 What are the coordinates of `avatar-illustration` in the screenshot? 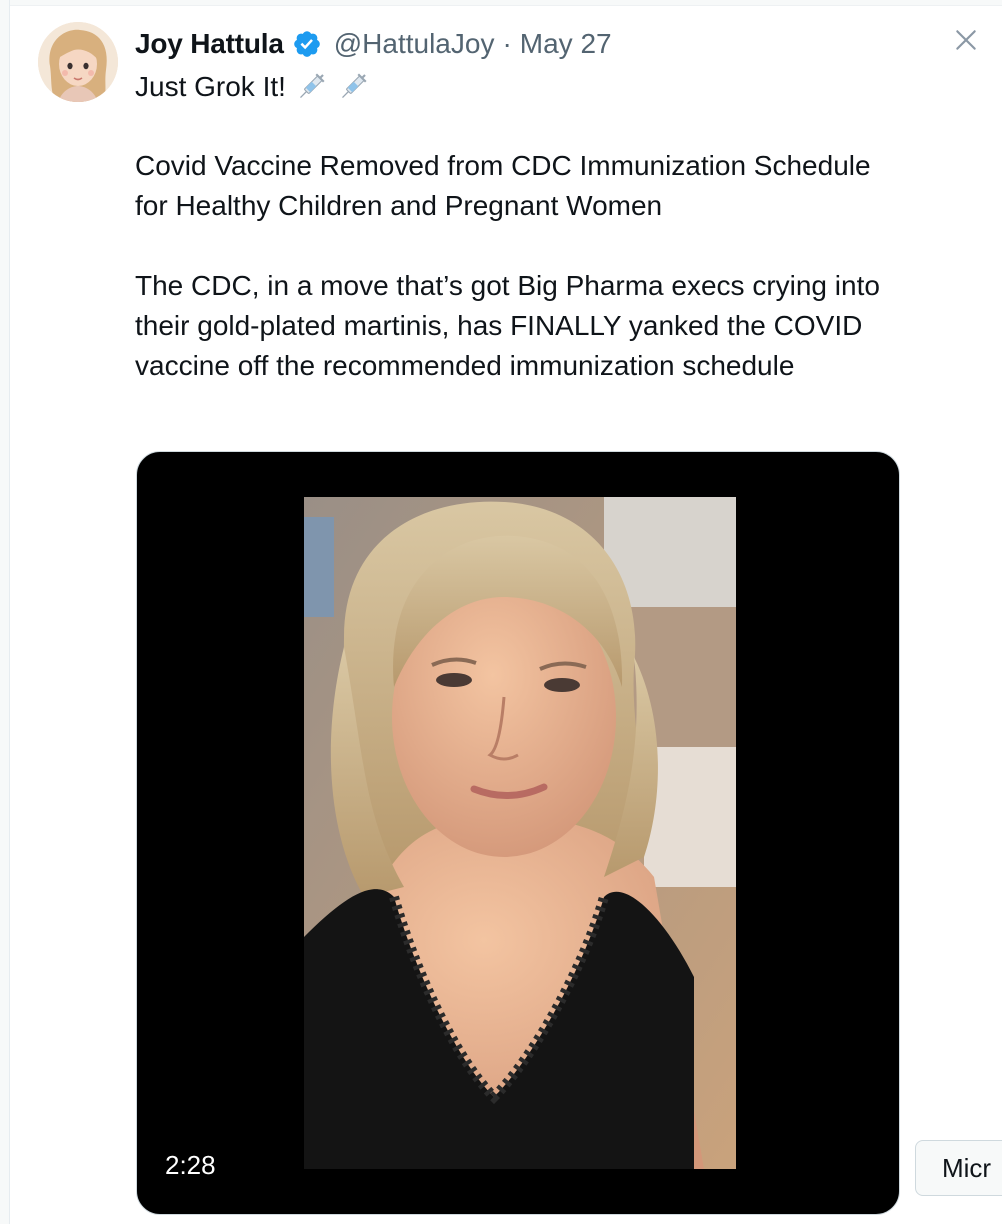 It's located at (78, 62).